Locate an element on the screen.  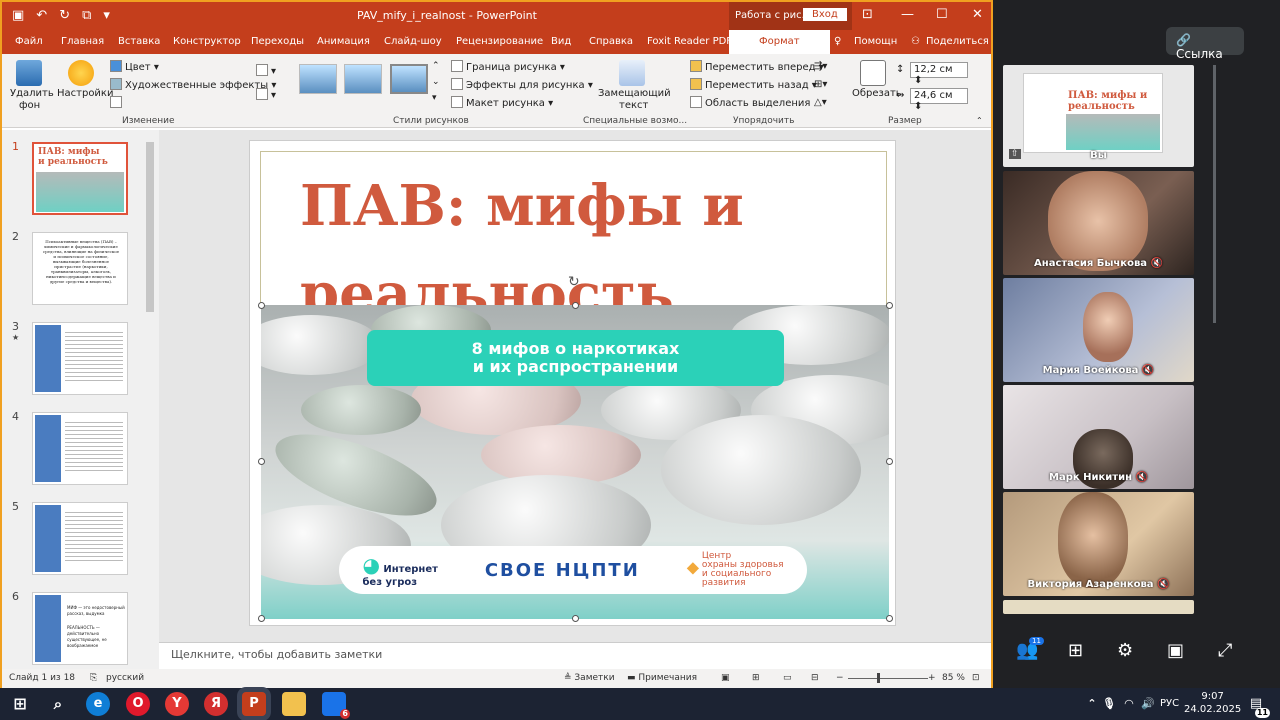
width-field: 24,6 см ⬍ is located at coordinates (939, 100).